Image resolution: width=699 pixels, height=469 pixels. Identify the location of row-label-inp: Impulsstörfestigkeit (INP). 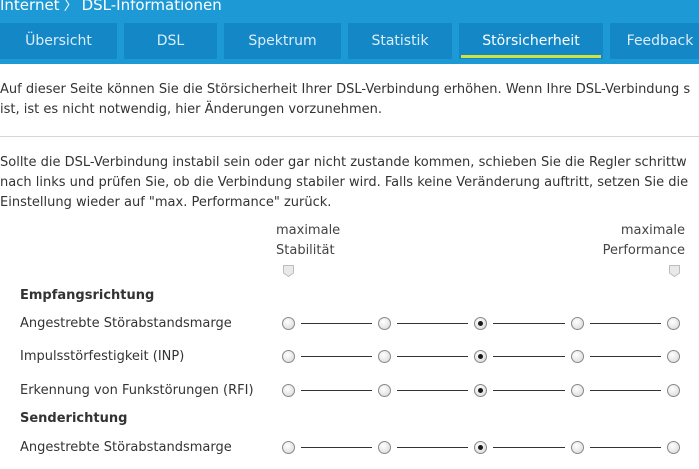
(102, 356).